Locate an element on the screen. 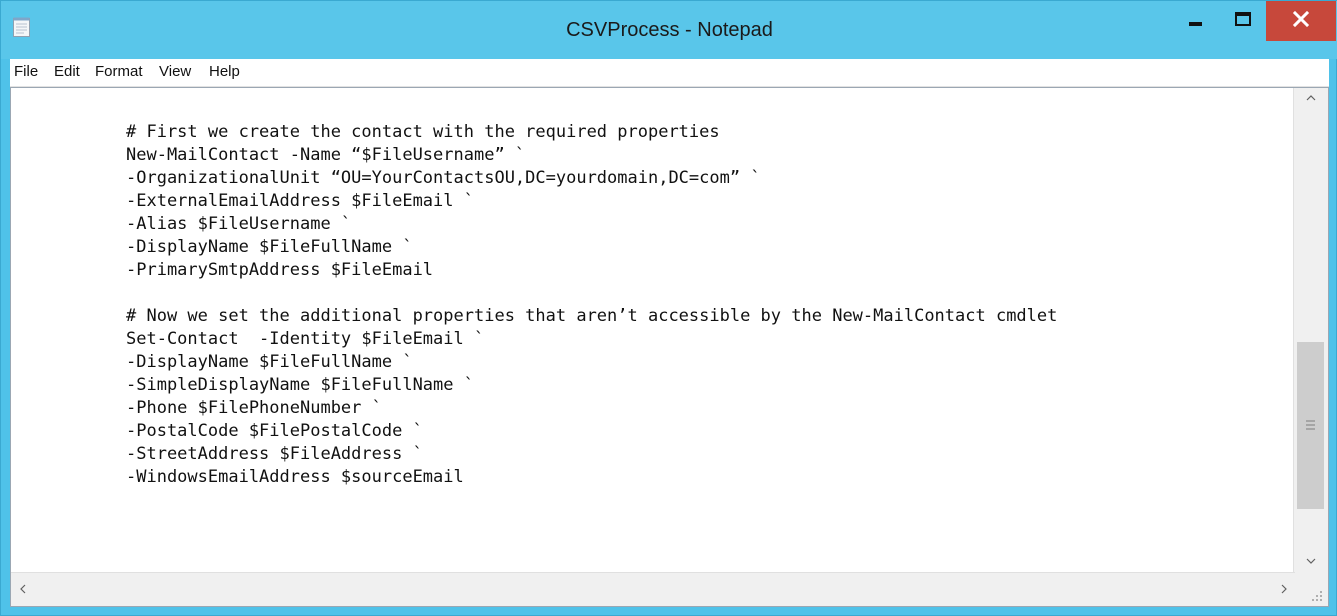  code-line: -Phone $FilePhoneNumber ` is located at coordinates (254, 408).